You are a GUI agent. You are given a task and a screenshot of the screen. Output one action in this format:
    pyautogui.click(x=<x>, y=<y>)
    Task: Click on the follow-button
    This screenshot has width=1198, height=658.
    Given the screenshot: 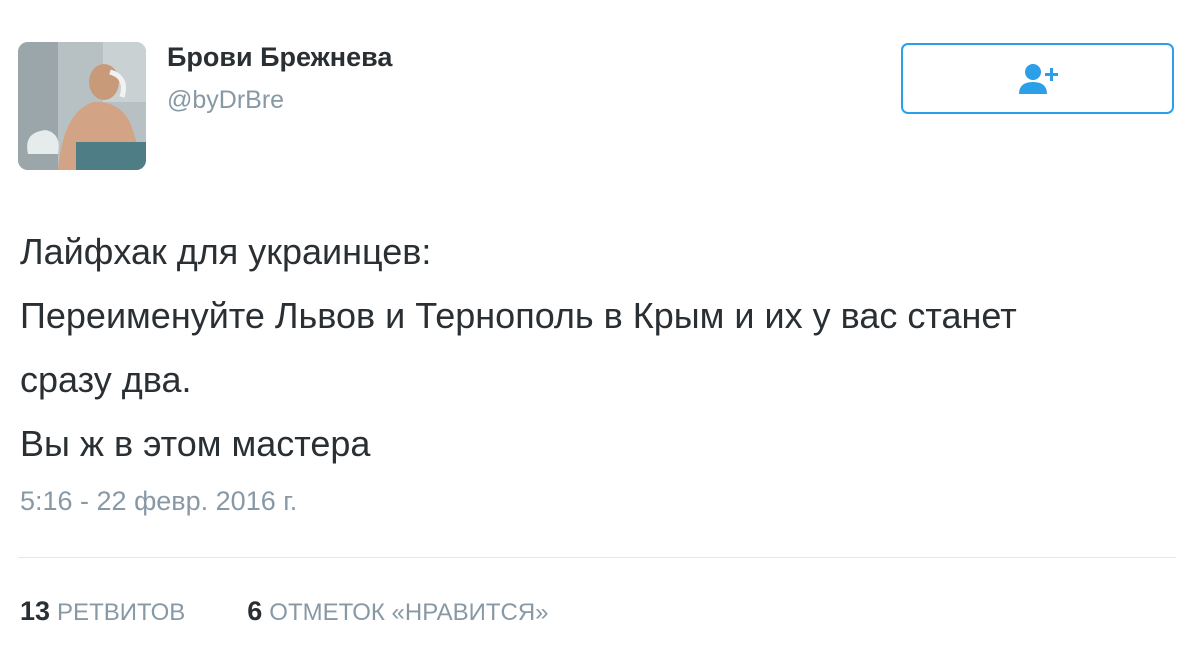 What is the action you would take?
    pyautogui.click(x=1037, y=78)
    